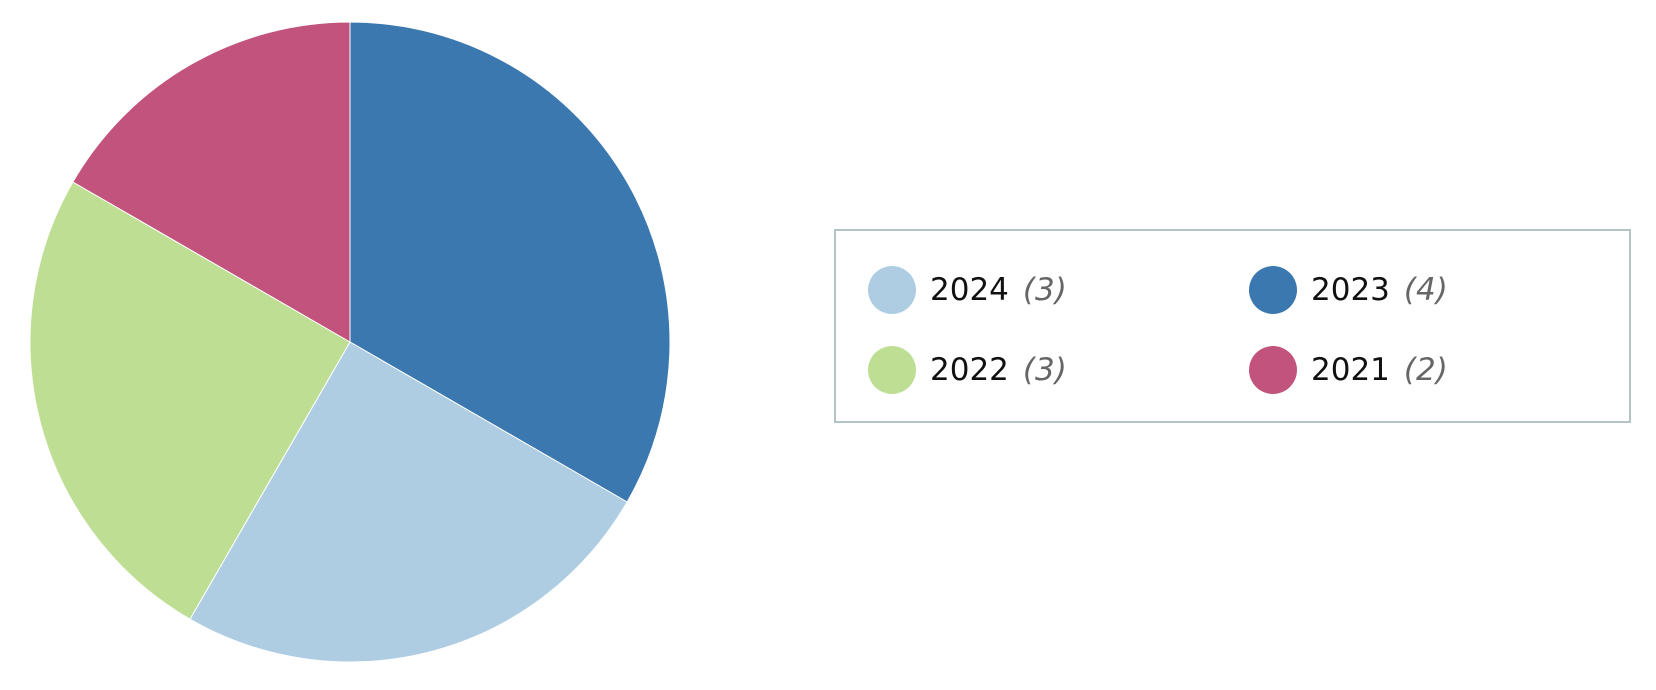 This screenshot has width=1656, height=690. I want to click on legend-count-2022: (3), so click(1044, 370).